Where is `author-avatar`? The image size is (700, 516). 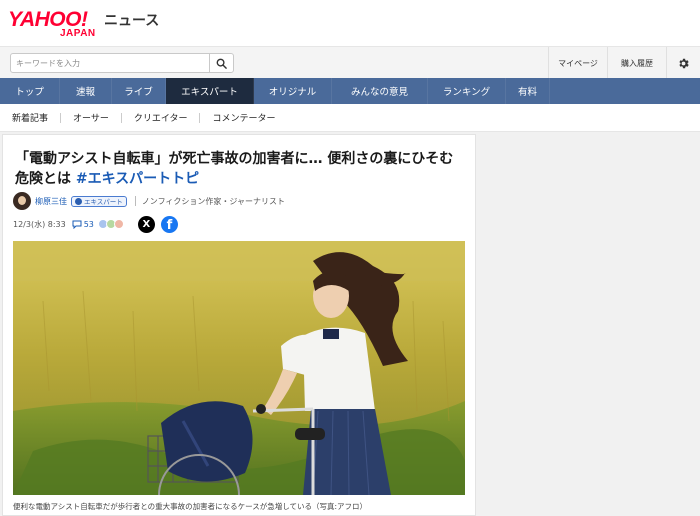 author-avatar is located at coordinates (22, 201).